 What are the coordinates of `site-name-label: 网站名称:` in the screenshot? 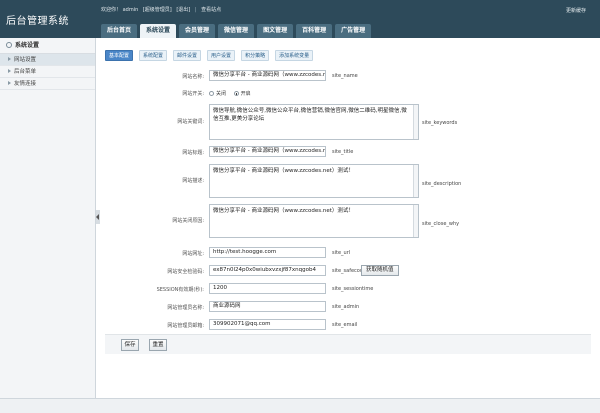 It's located at (193, 77).